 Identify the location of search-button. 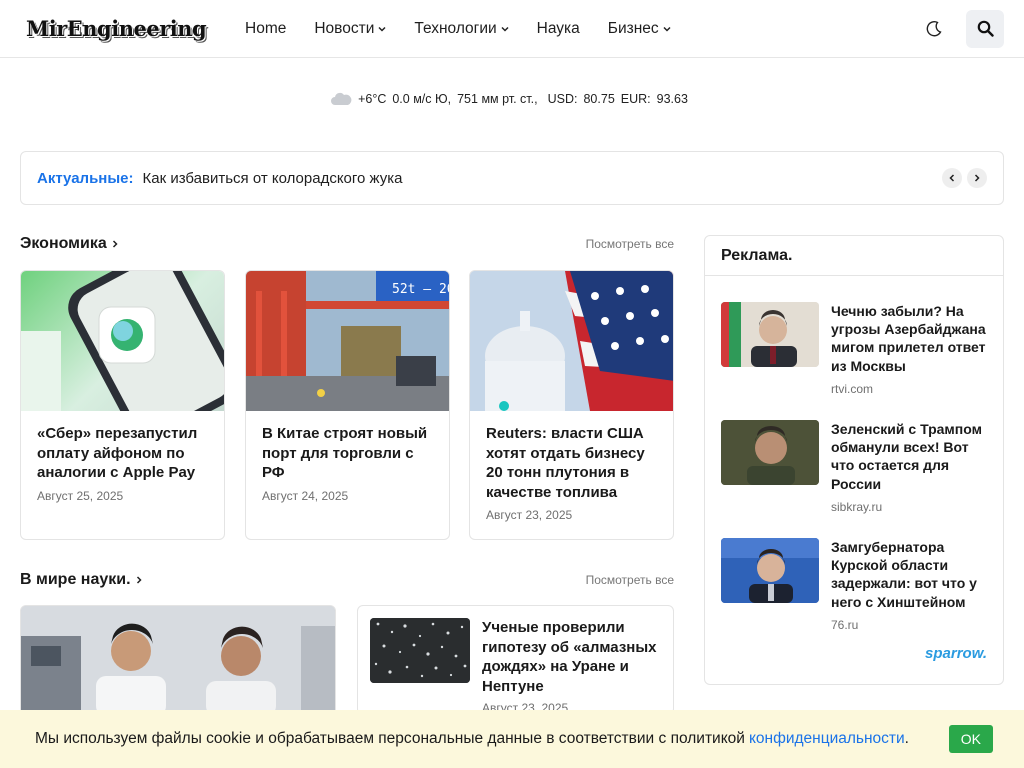
(985, 28).